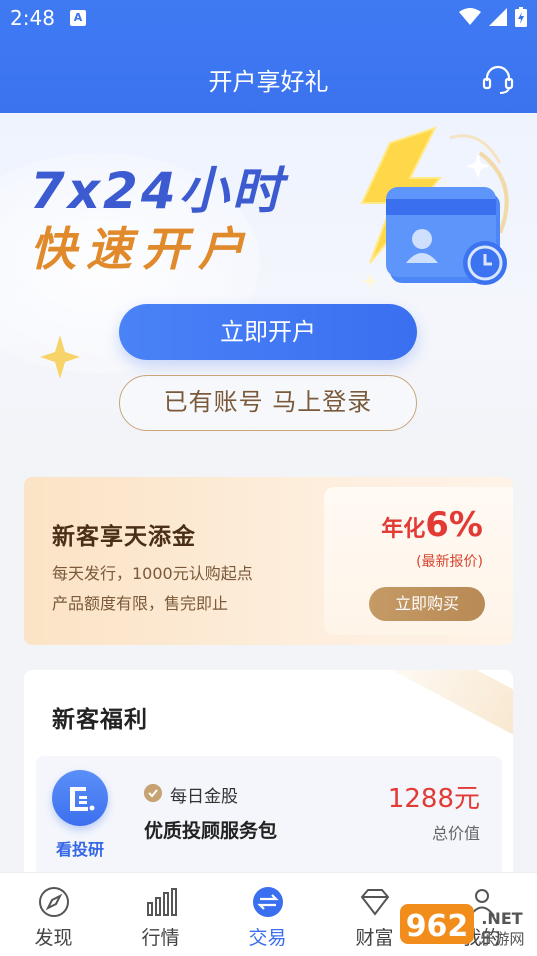  I want to click on notification-a-icon: A, so click(78, 18).